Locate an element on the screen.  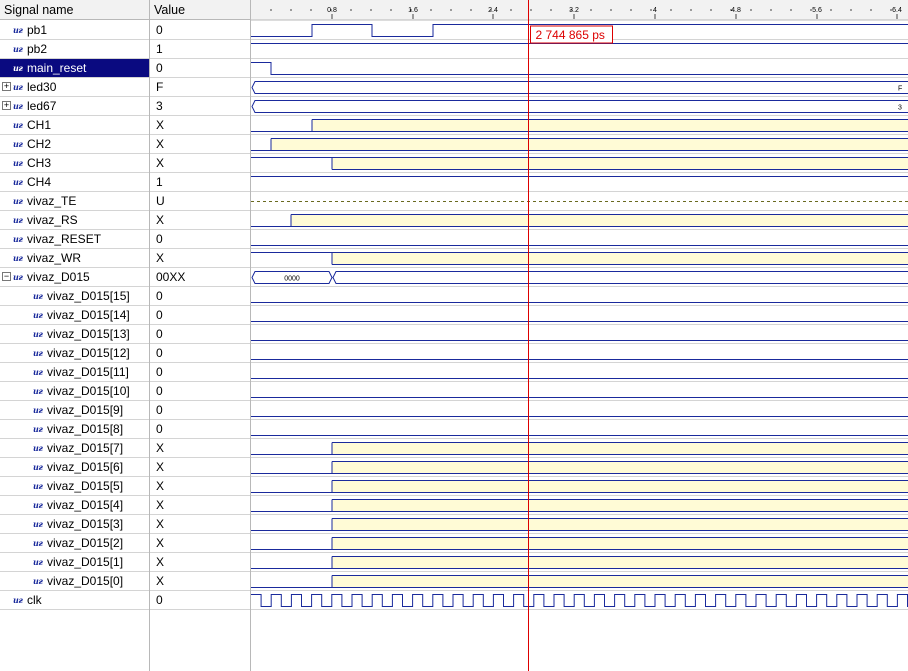
signal-row: иг vivaz_D015[11] is located at coordinates (74, 372).